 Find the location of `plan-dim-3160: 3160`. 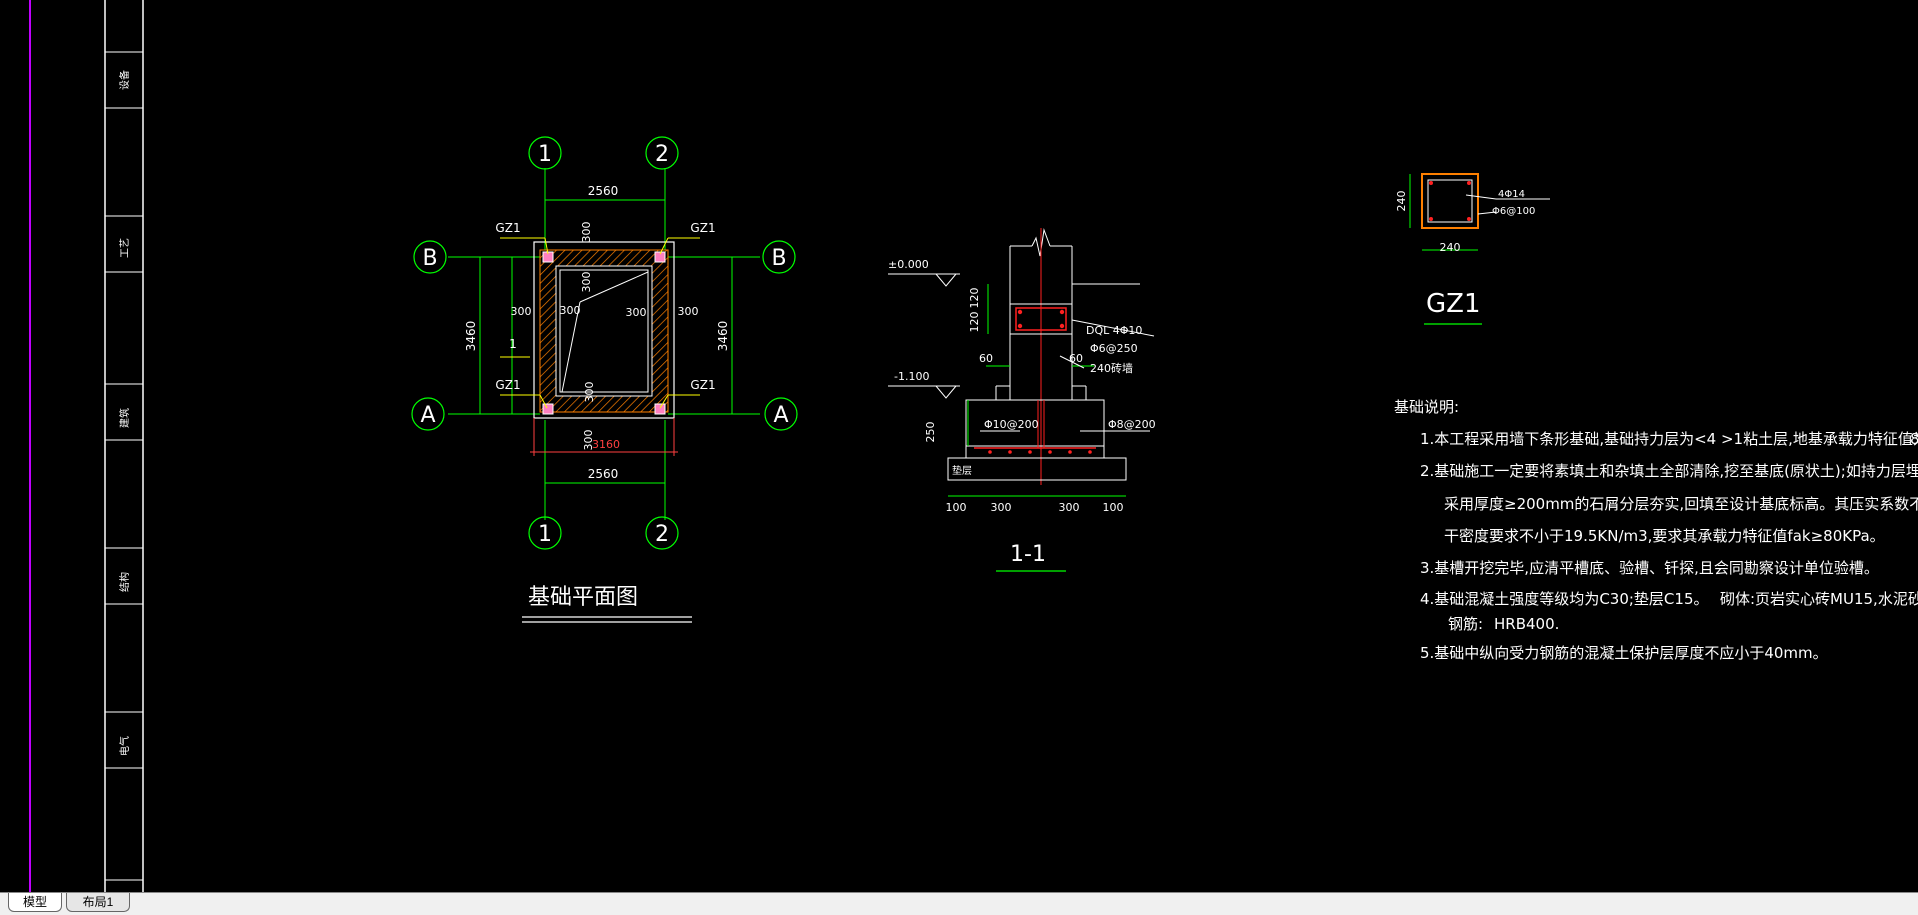

plan-dim-3160: 3160 is located at coordinates (606, 444).